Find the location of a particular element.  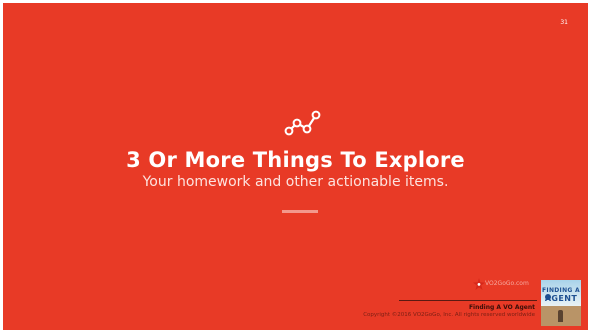

connected-dots-icon is located at coordinates (302, 123).